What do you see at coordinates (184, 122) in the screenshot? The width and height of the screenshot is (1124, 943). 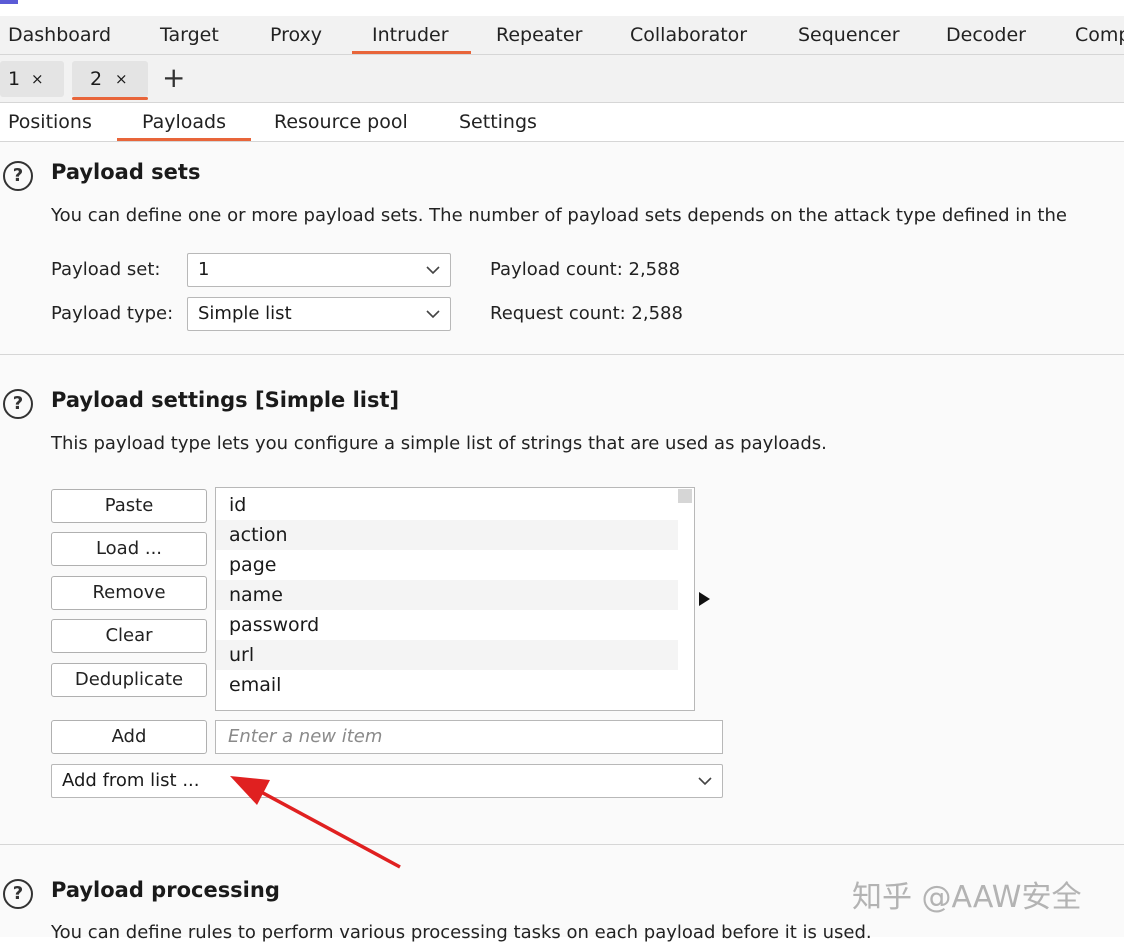 I see `subtab-payloads: Payloads` at bounding box center [184, 122].